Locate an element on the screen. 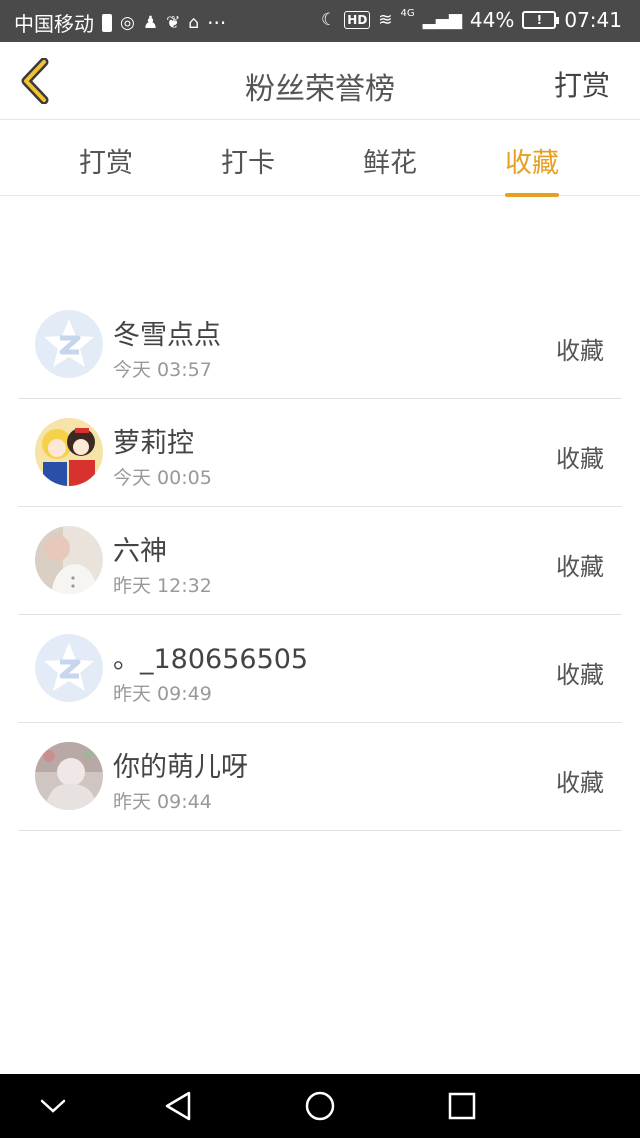 The height and width of the screenshot is (1138, 640). moon-icon: ☾ is located at coordinates (329, 20).